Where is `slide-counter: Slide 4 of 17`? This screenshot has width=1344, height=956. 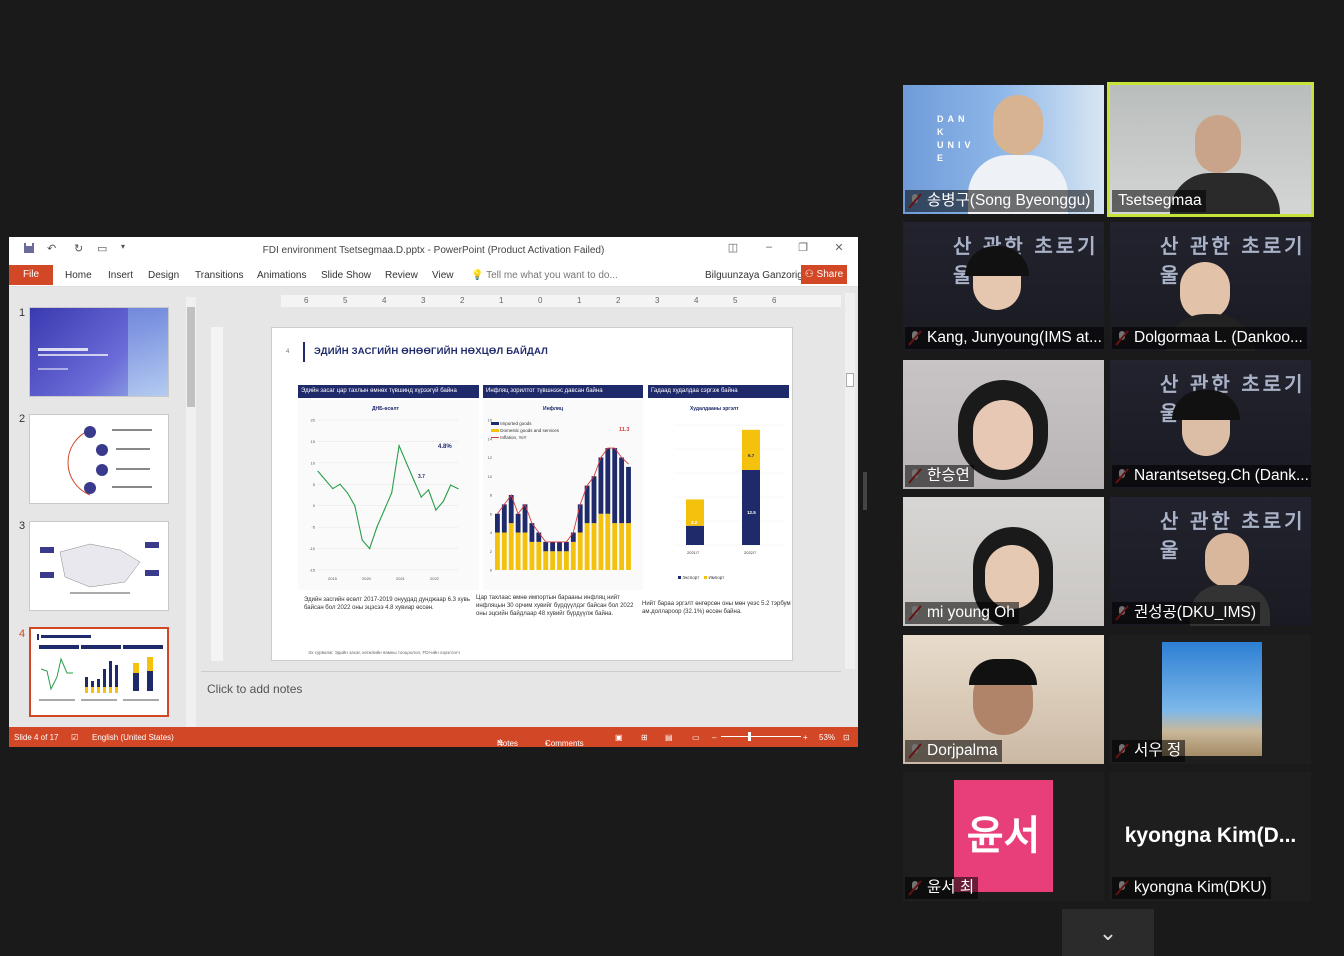
slide-counter: Slide 4 of 17 is located at coordinates (36, 737).